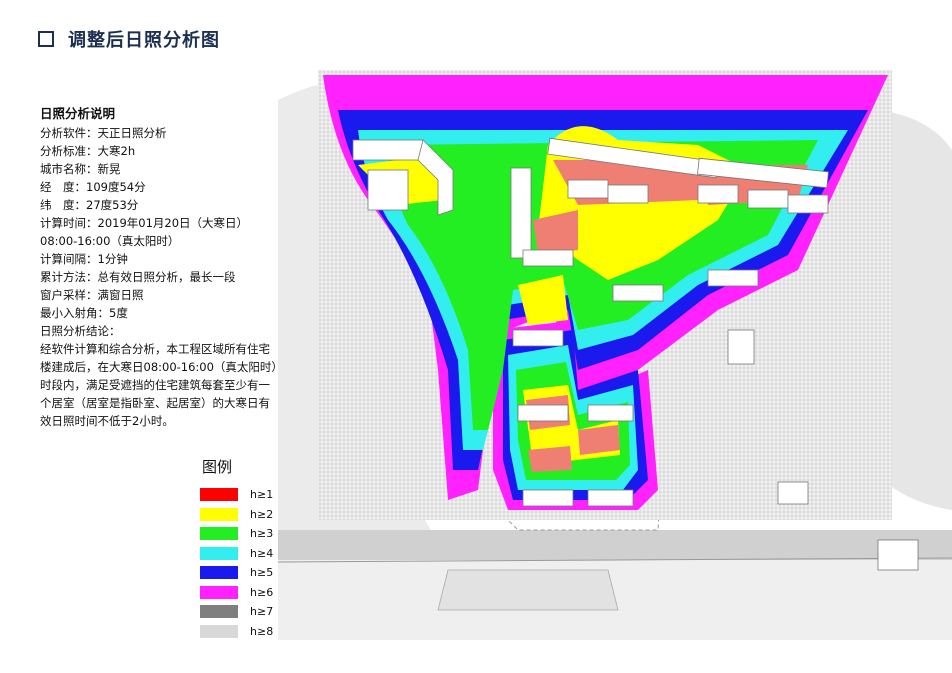 Image resolution: width=952 pixels, height=673 pixels. What do you see at coordinates (138, 277) in the screenshot?
I see `notes-method: 累计方法：总有效日照分析，最长一段` at bounding box center [138, 277].